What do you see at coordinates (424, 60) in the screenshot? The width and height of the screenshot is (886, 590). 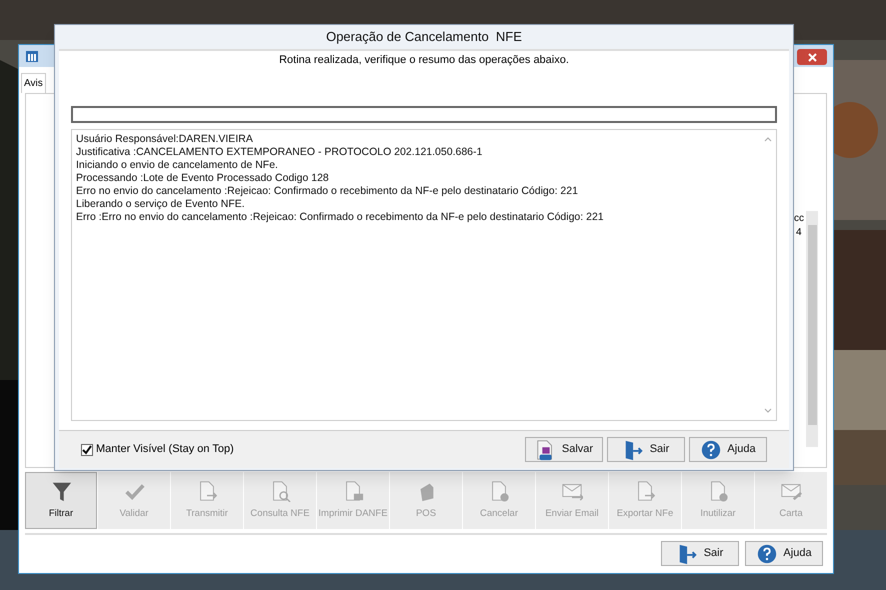 I see `message-text: Rotina realizada, verifique o resumo das operações abaixo.` at bounding box center [424, 60].